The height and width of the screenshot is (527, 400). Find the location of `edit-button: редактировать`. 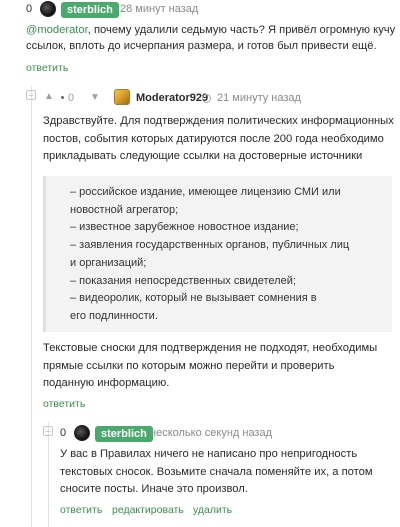

edit-button: редактировать is located at coordinates (148, 510).